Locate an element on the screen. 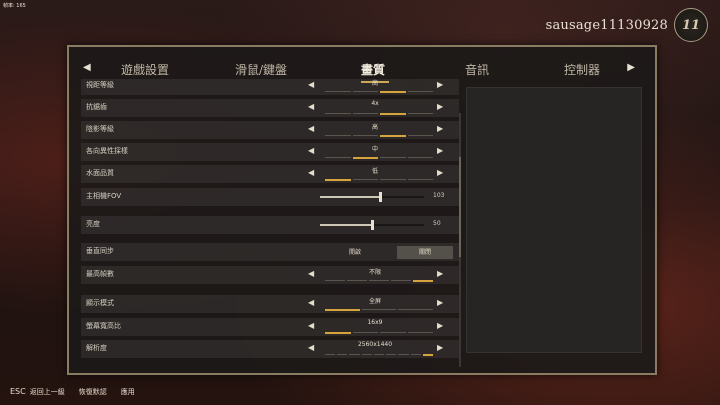 Image resolution: width=720 pixels, height=405 pixels. setting-row: 各向異性採樣 ◀ 中 ▶ is located at coordinates (270, 152).